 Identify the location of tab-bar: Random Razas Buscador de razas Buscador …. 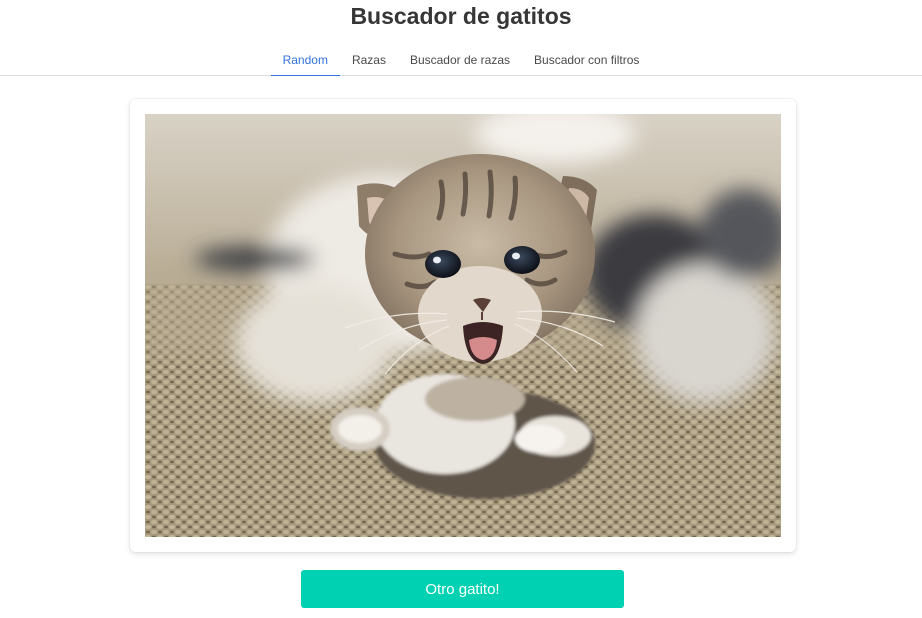
(461, 60).